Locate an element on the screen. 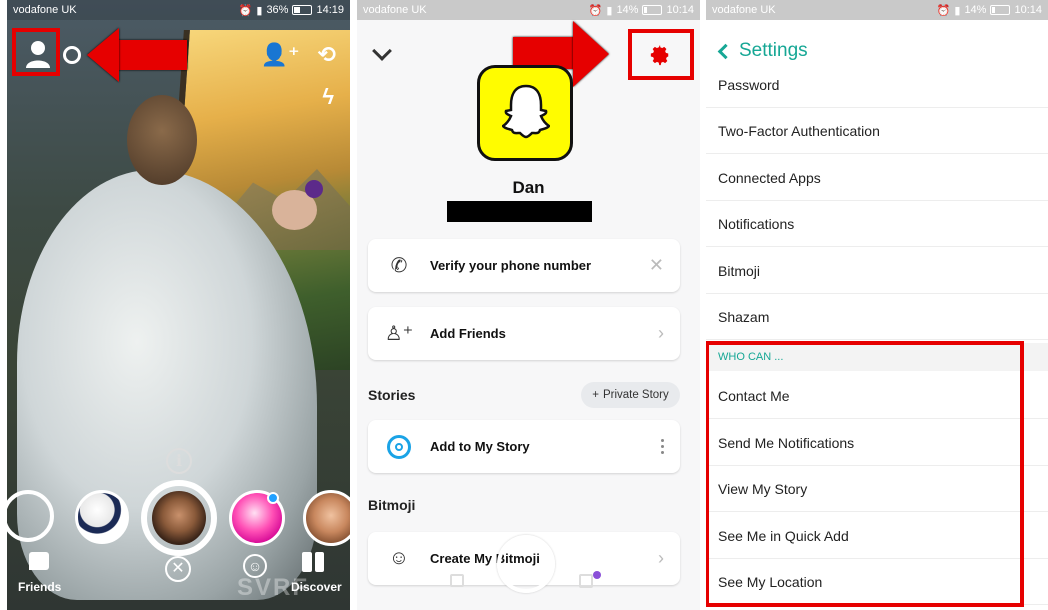  display-name: Dan is located at coordinates (528, 187).